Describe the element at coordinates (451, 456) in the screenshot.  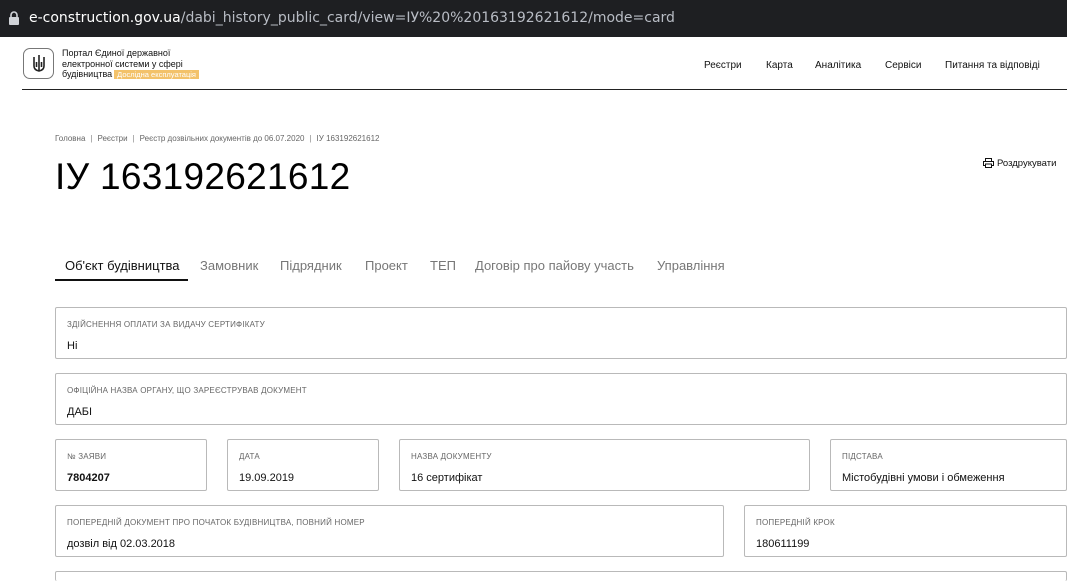
I see `field-label: НАЗВА ДОКУМЕНТУ` at that location.